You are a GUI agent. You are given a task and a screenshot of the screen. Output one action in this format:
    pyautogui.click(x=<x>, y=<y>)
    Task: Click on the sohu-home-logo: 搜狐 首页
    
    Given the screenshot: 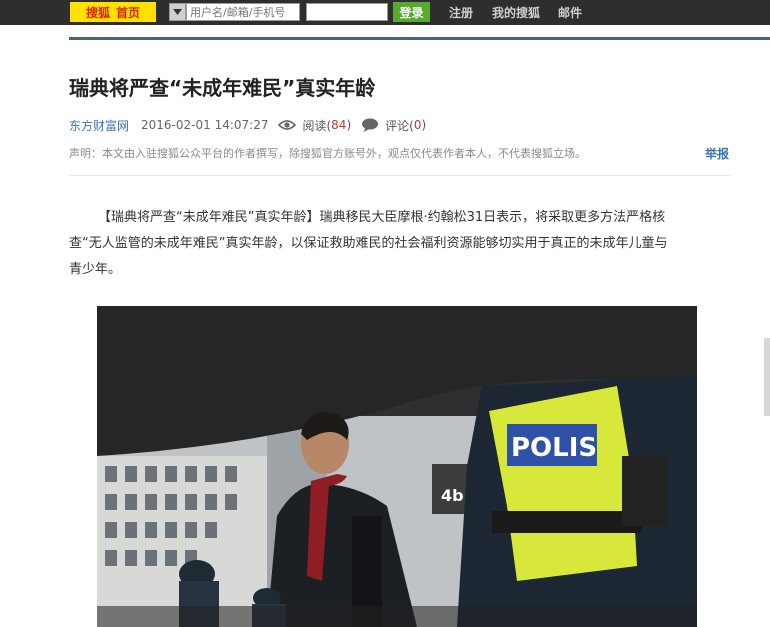 What is the action you would take?
    pyautogui.click(x=113, y=12)
    